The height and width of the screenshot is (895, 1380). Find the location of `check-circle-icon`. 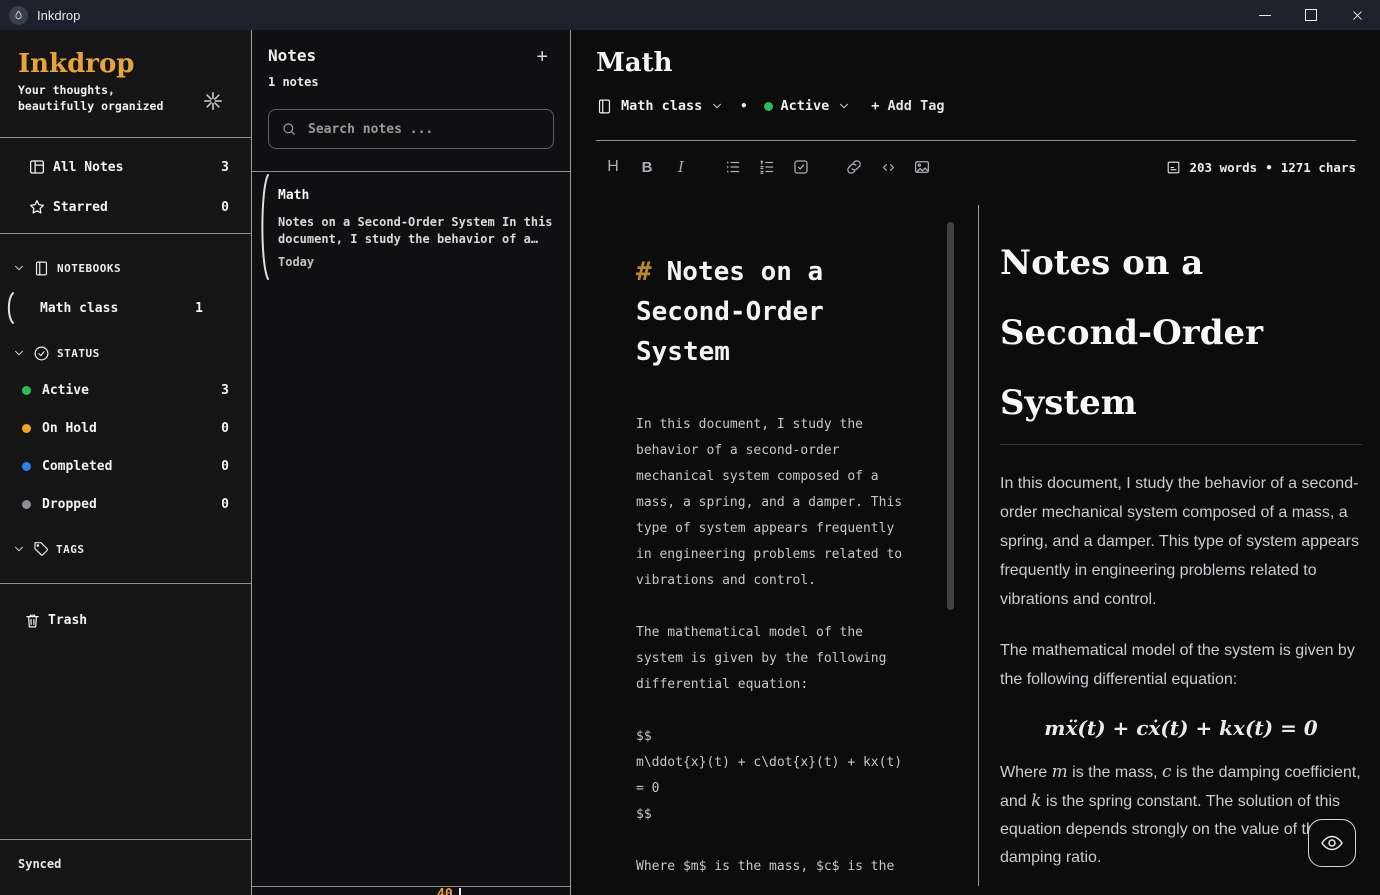

check-circle-icon is located at coordinates (41, 353).